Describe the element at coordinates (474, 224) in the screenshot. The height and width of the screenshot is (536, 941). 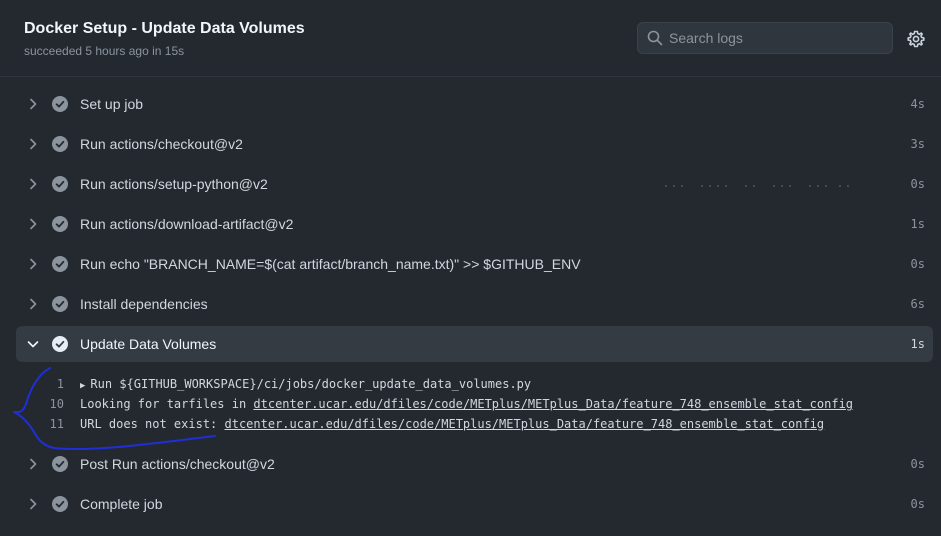
I see `step-download-artifact: Run actions/download-artifact@v2 1s` at that location.